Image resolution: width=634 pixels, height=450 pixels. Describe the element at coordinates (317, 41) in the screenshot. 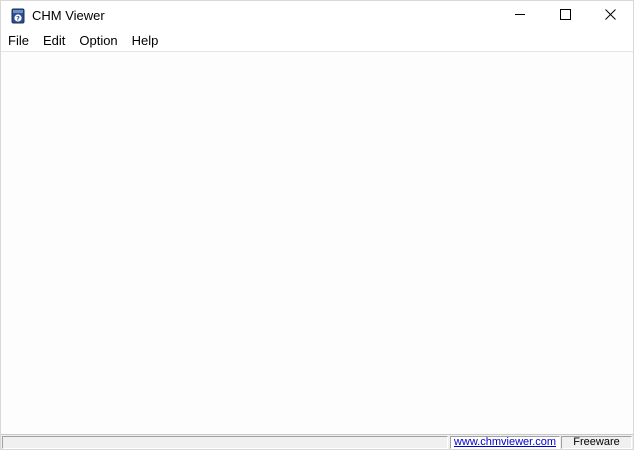

I see `menu-bar: File Edit Option Help` at that location.